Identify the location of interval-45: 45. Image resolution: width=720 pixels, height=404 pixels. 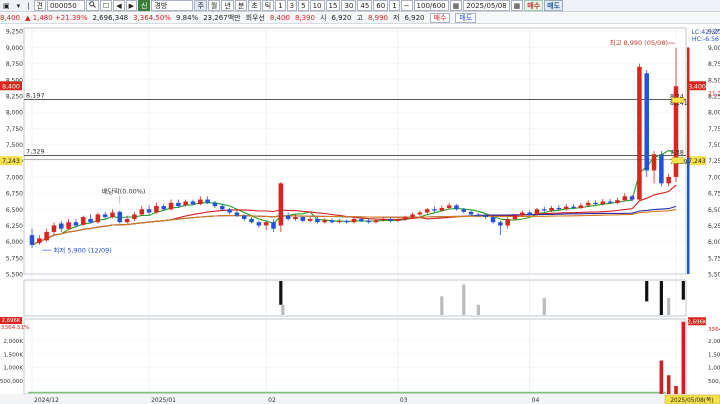
(365, 5).